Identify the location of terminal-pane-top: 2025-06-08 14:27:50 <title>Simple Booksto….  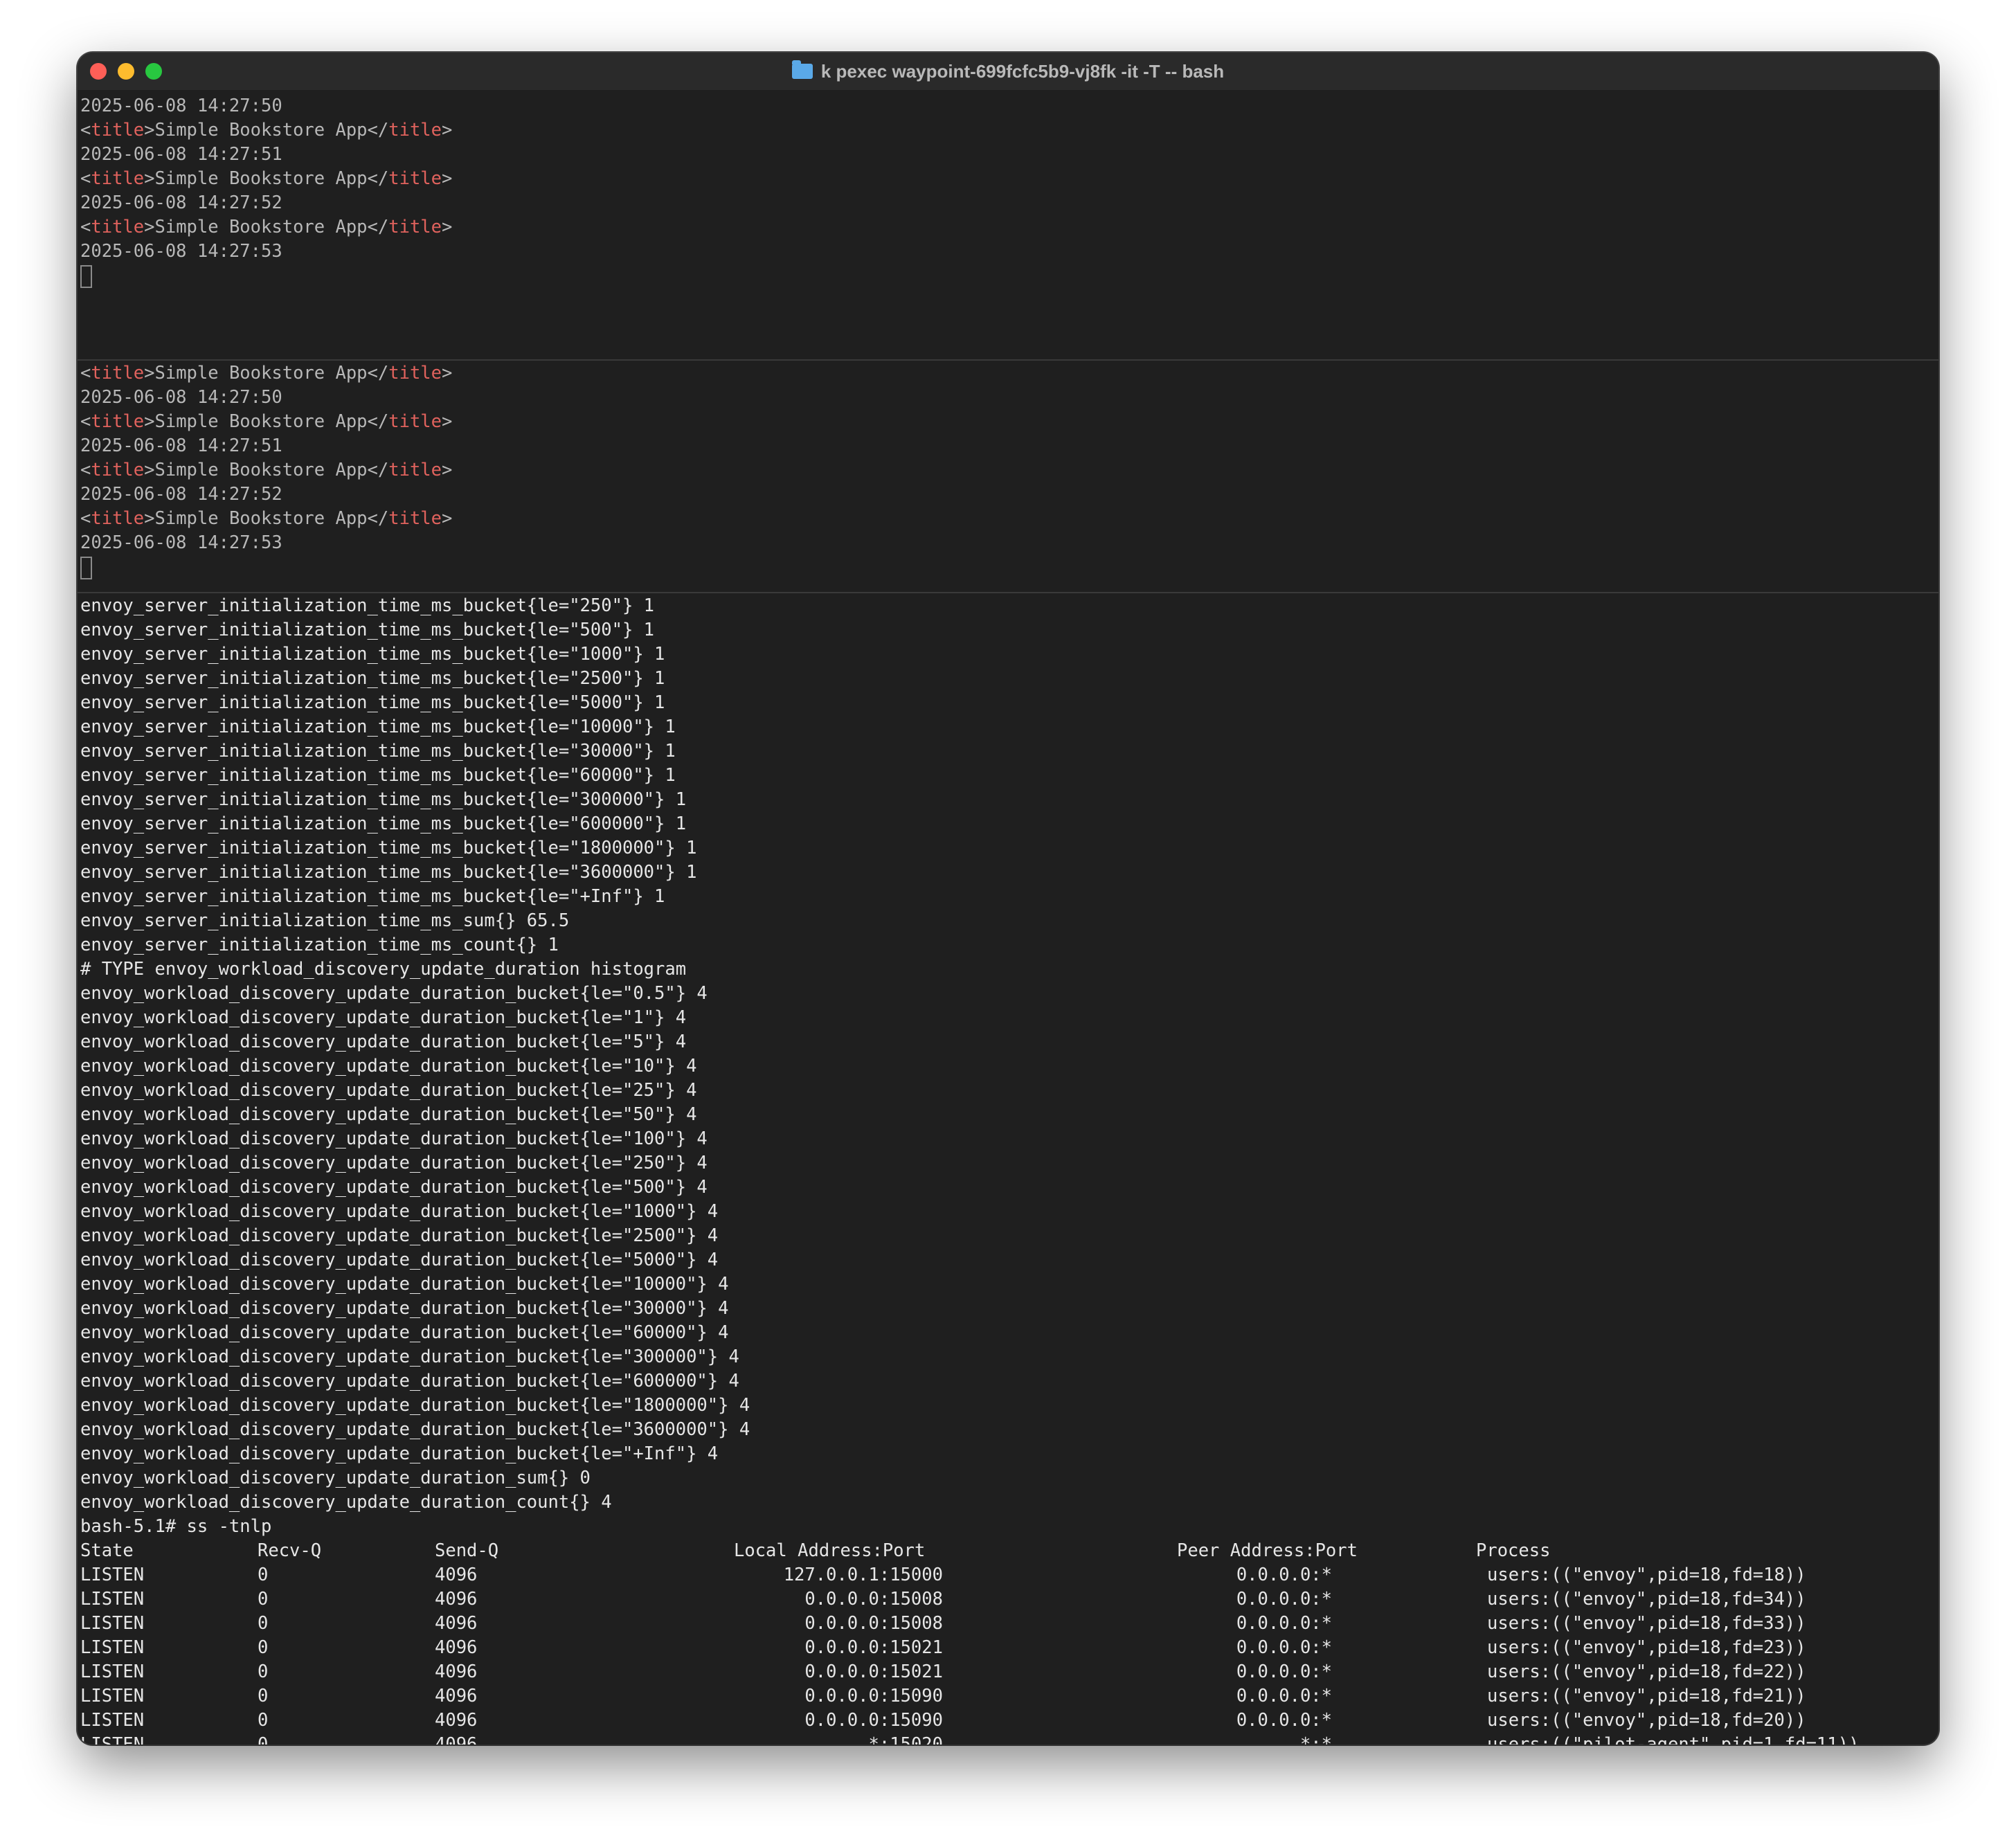
(1009, 225).